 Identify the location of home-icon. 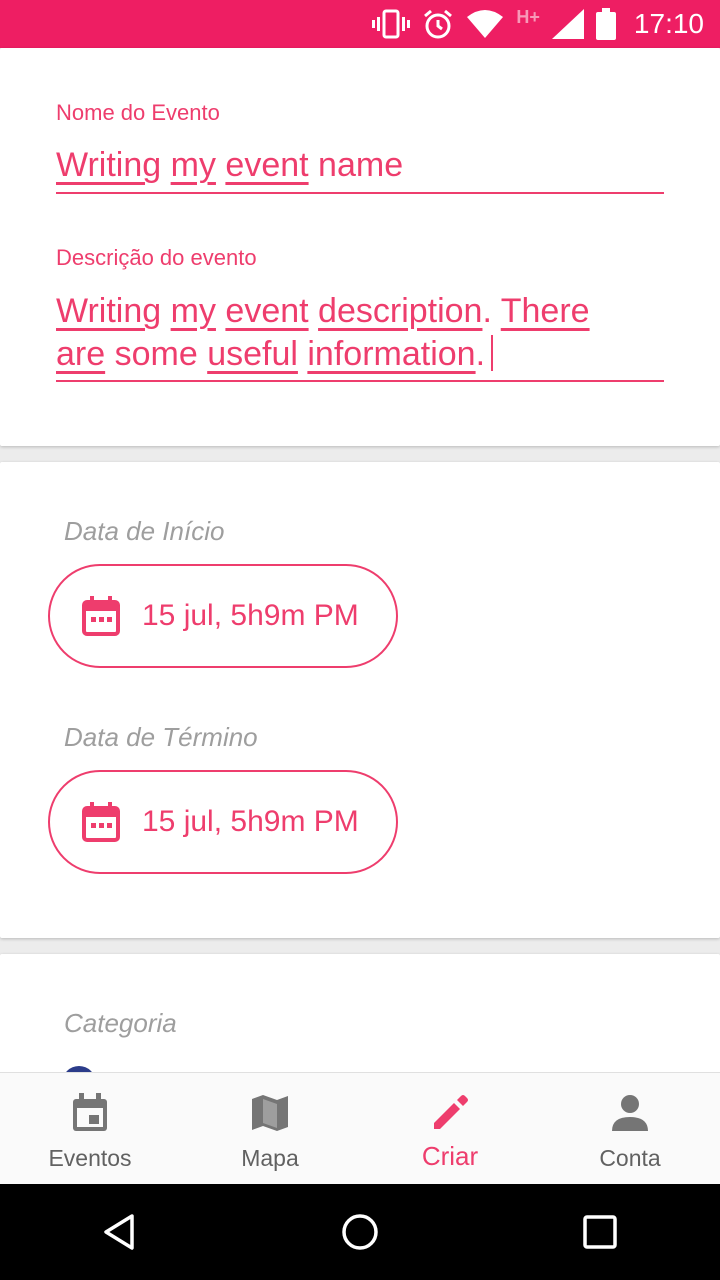
(360, 1232).